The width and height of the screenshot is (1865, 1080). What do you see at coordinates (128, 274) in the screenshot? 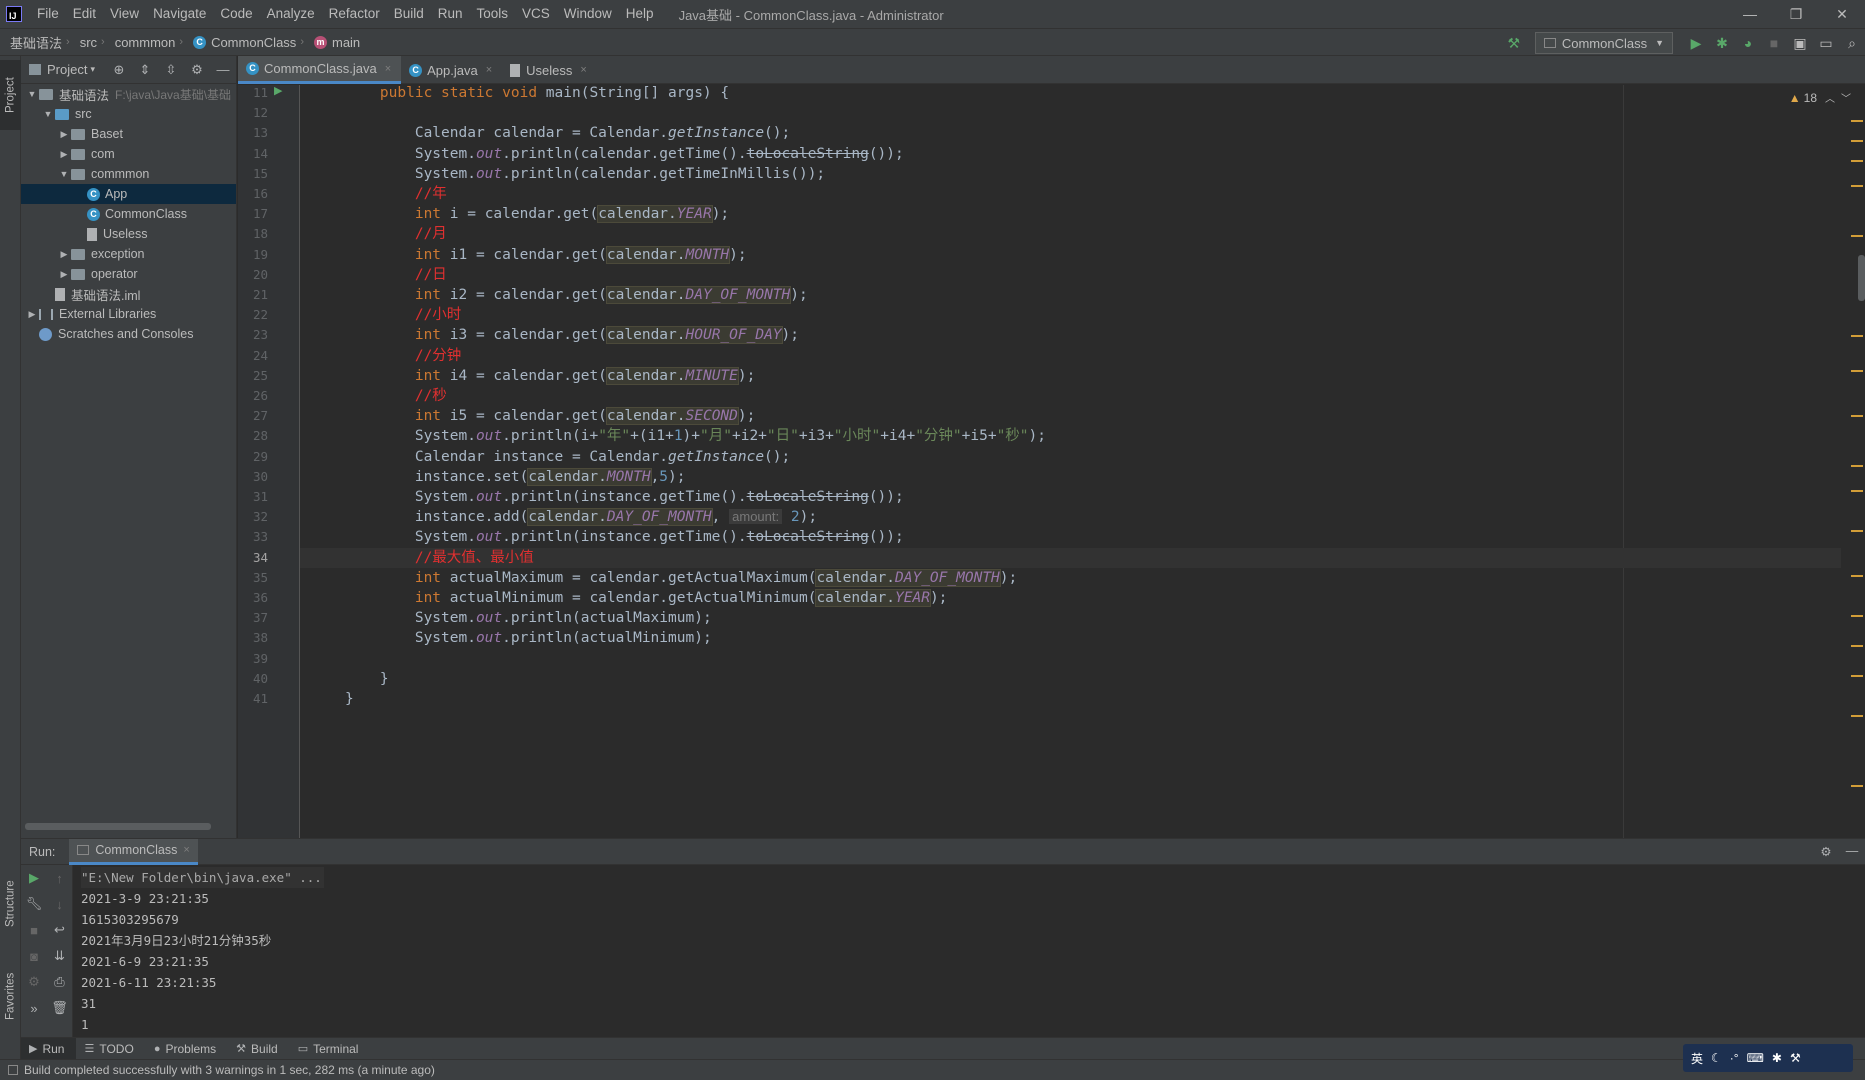
I see `tree-item: ▶ operator` at bounding box center [128, 274].